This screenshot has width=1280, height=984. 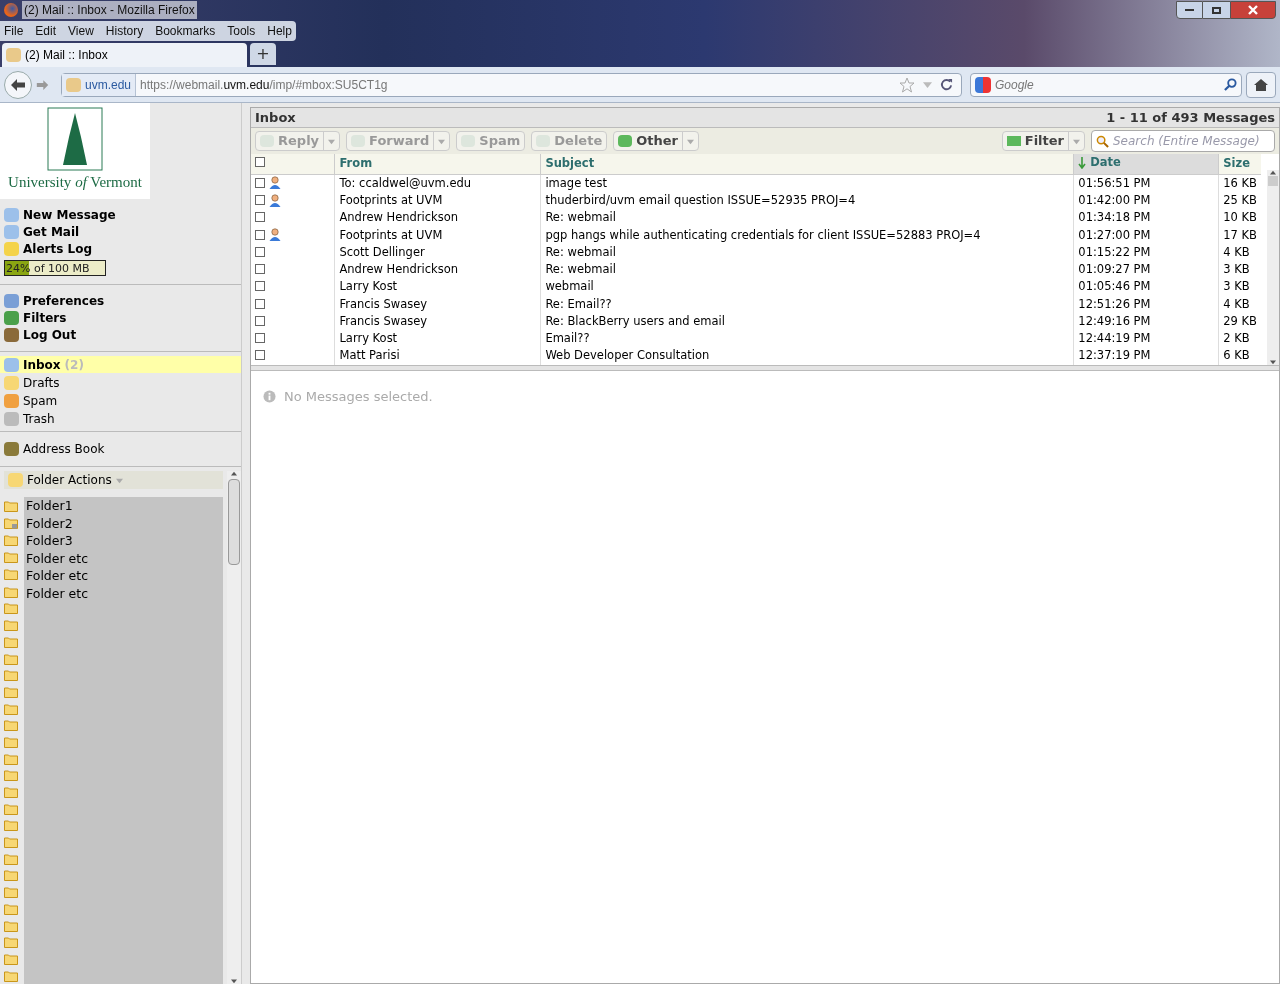 I want to click on browser-logo-icon, so click(x=11, y=10).